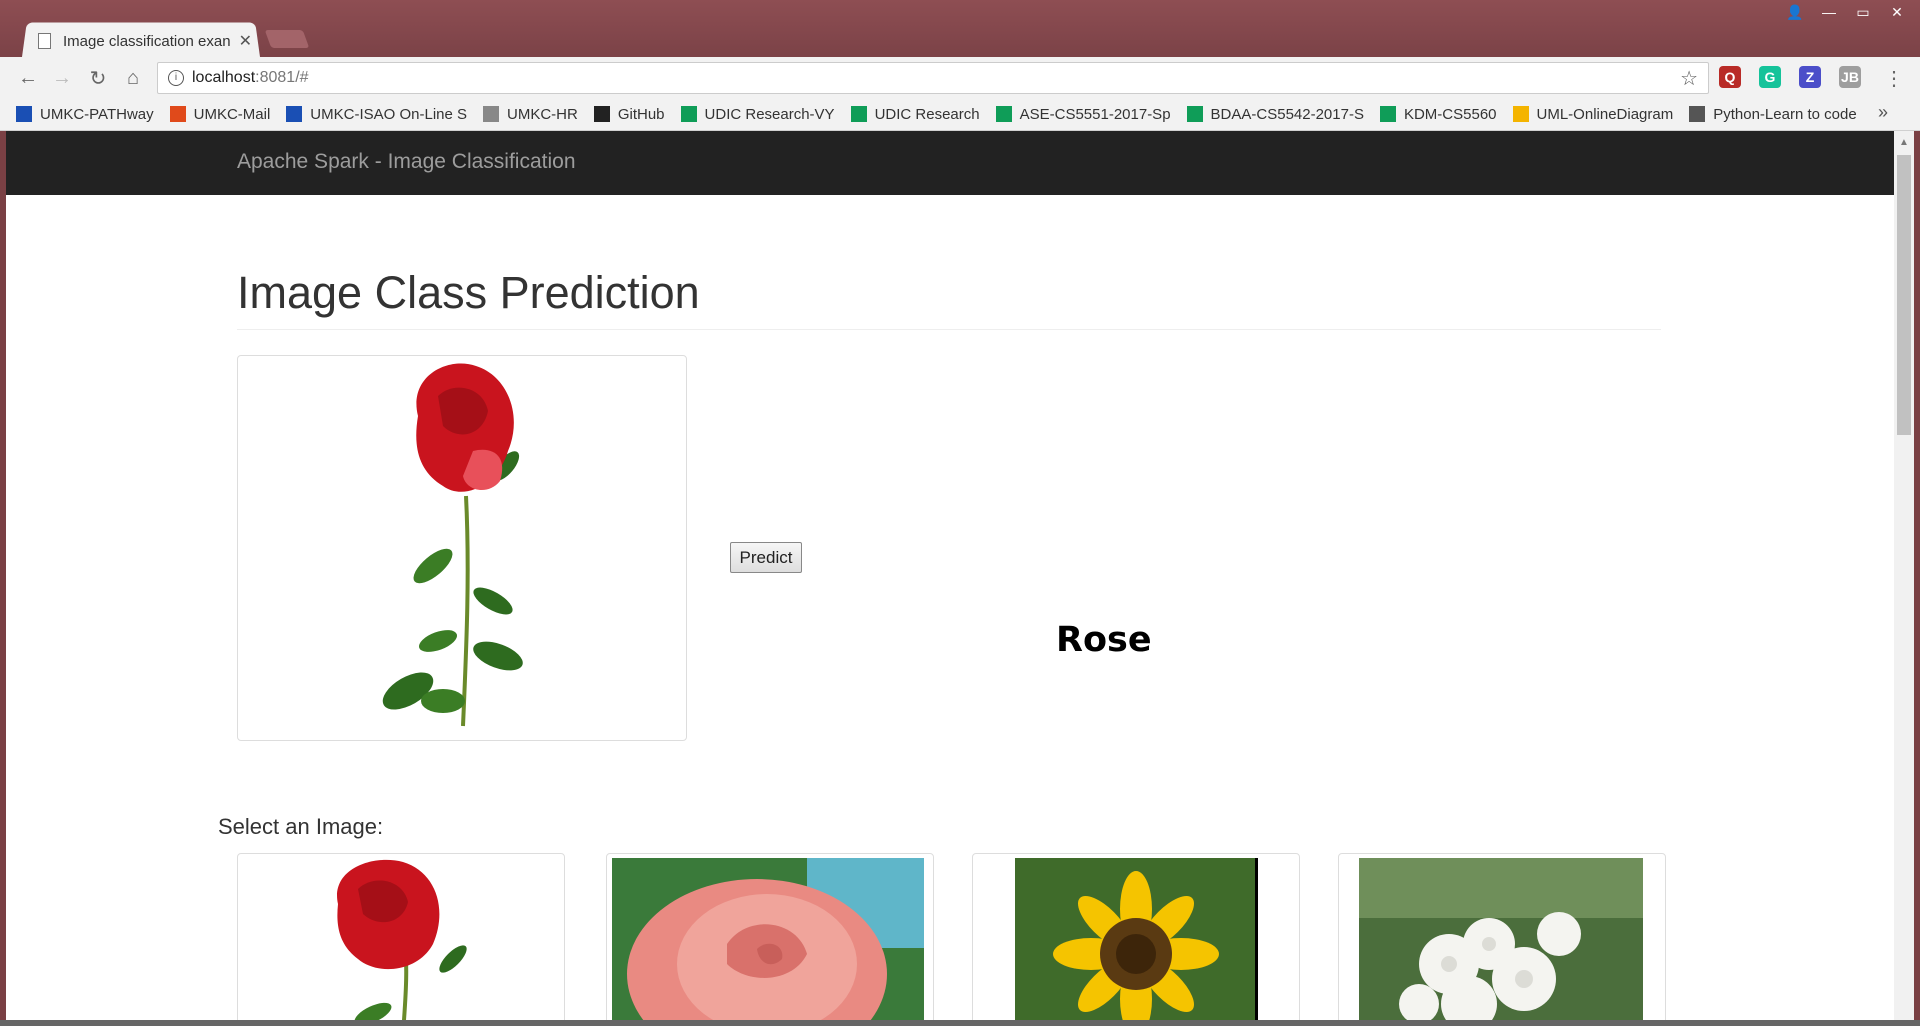 This screenshot has height=1026, width=1920. I want to click on bookmark-item: UDIC Research, so click(915, 114).